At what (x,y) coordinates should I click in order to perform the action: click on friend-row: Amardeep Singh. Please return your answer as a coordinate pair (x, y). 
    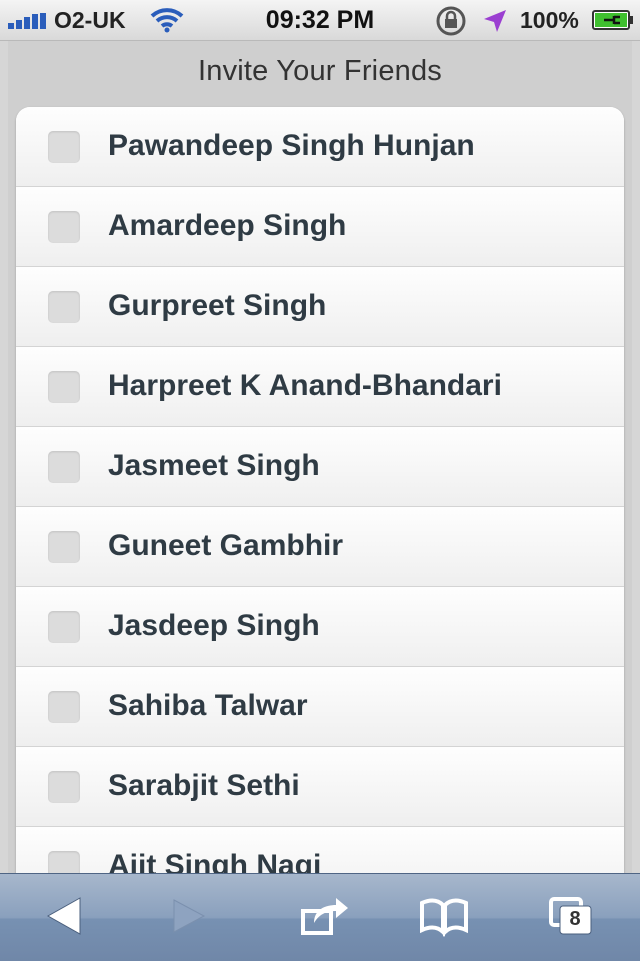
    Looking at the image, I should click on (320, 227).